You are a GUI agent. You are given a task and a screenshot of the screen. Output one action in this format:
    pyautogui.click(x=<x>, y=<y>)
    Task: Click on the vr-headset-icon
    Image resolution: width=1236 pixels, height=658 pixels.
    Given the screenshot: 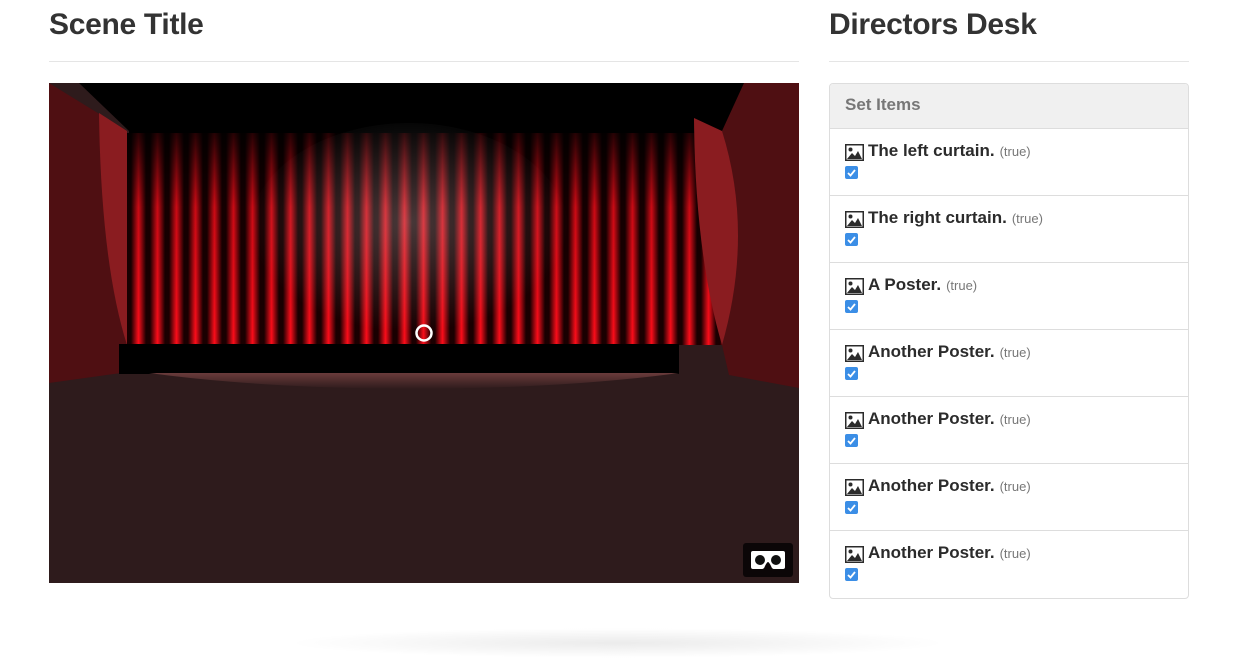 What is the action you would take?
    pyautogui.click(x=768, y=560)
    